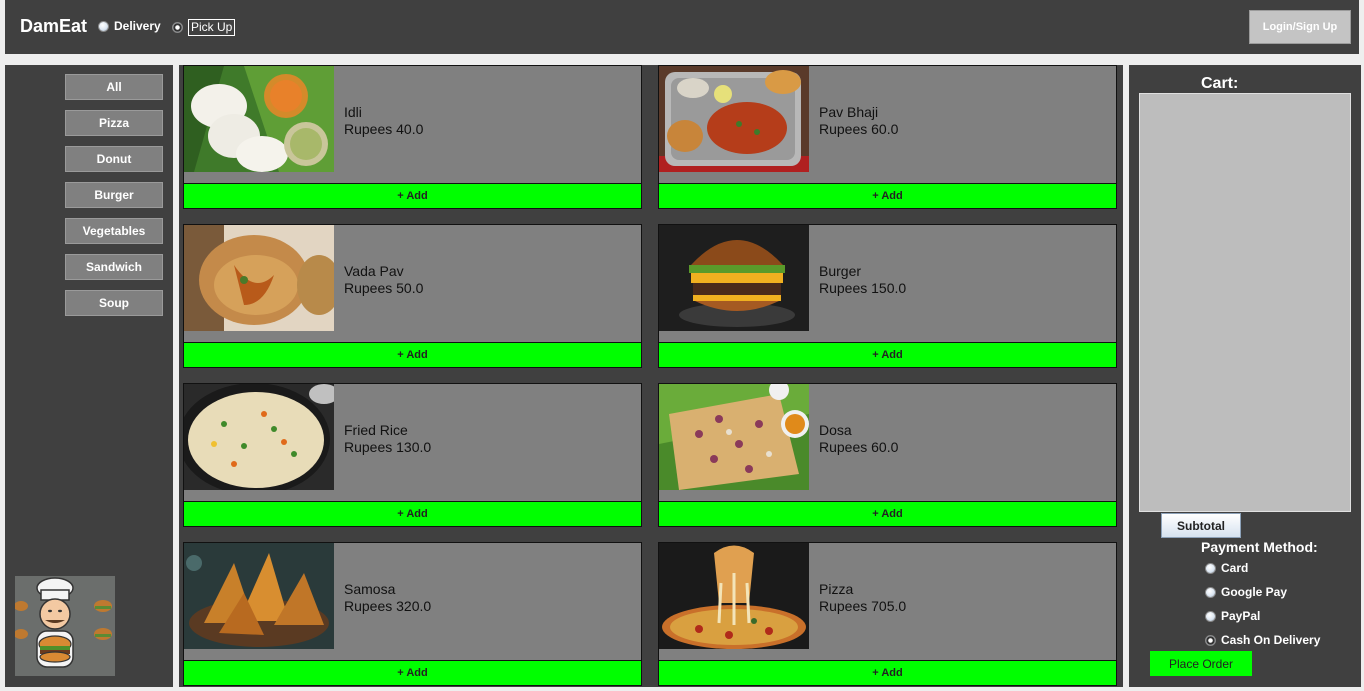  I want to click on payment-option-card: Card, so click(1226, 568).